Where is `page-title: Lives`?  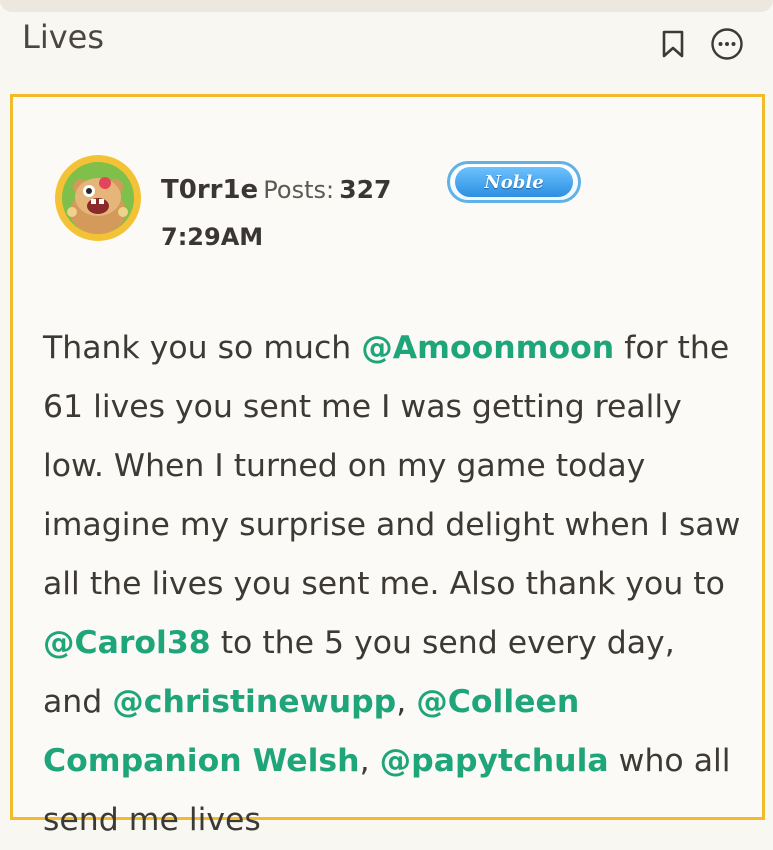
page-title: Lives is located at coordinates (63, 37).